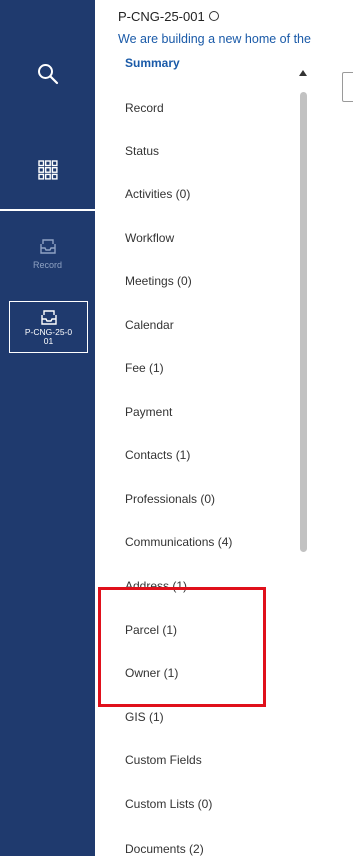 This screenshot has width=353, height=856. I want to click on record-button: Record, so click(47, 254).